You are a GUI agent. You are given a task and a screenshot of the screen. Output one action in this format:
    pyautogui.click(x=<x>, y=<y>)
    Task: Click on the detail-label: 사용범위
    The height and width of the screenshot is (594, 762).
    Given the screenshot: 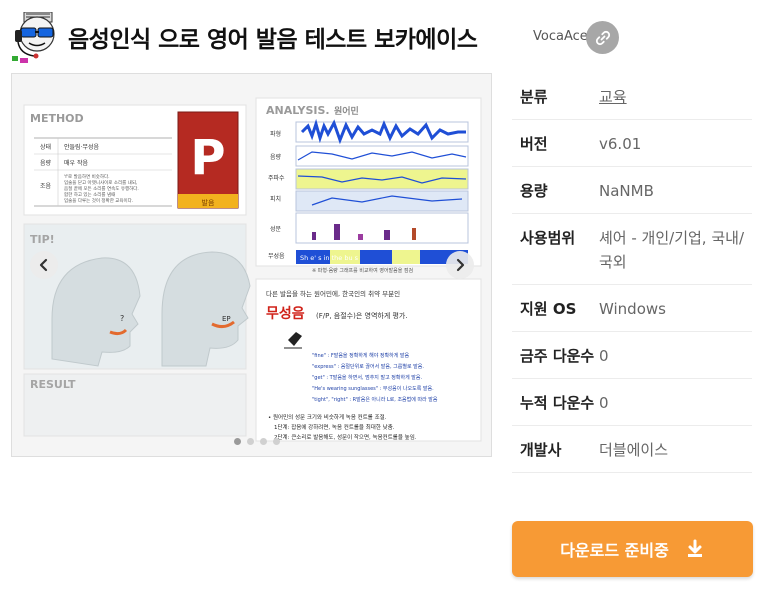 What is the action you would take?
    pyautogui.click(x=548, y=238)
    